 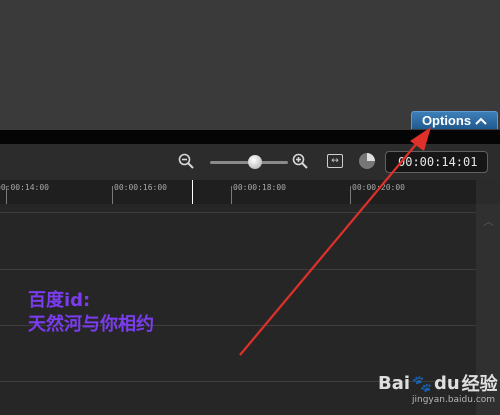 I want to click on baidu-watermark: Bai 🐾 du 经验, so click(x=438, y=383).